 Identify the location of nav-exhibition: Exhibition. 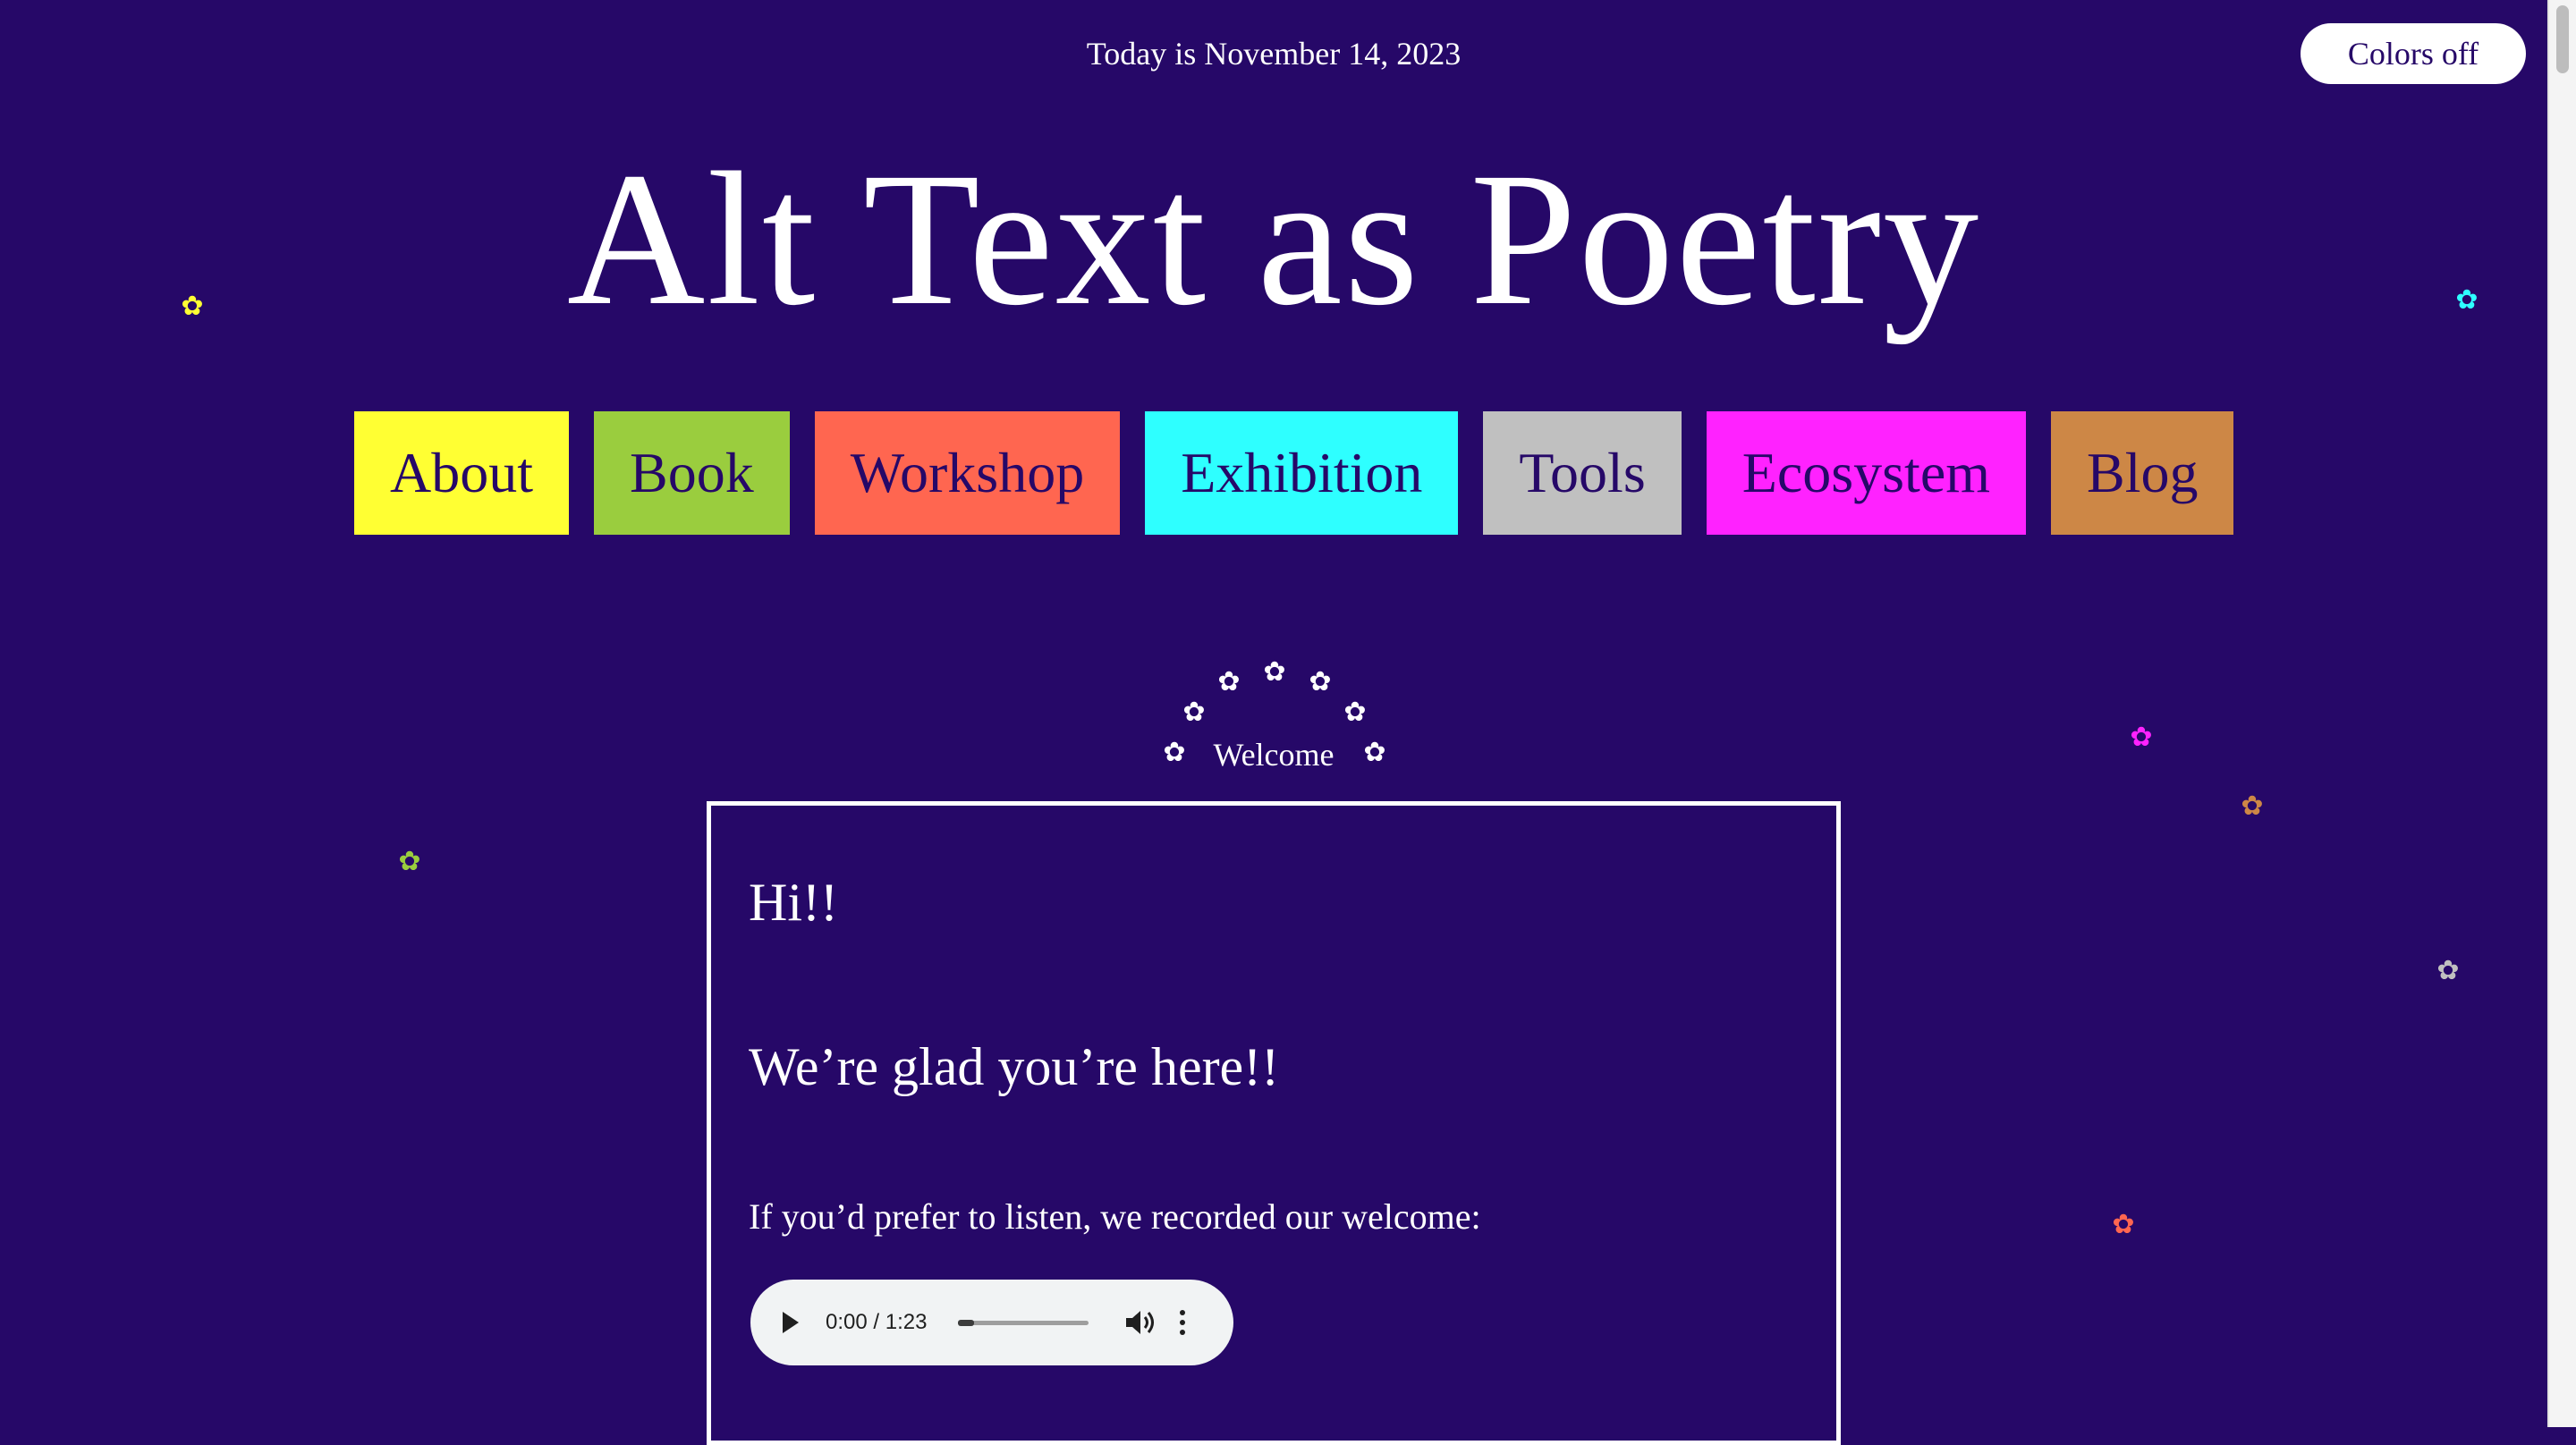
(1302, 473).